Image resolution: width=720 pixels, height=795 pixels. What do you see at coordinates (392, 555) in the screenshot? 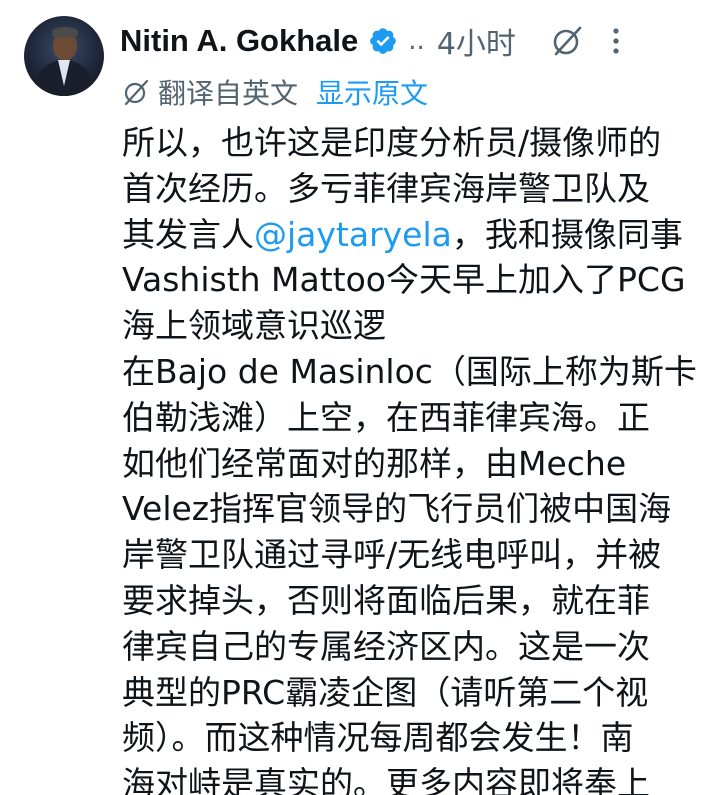
I see `tweet-text-line: 岸警卫队通过寻呼/无线电呼叫，并被` at bounding box center [392, 555].